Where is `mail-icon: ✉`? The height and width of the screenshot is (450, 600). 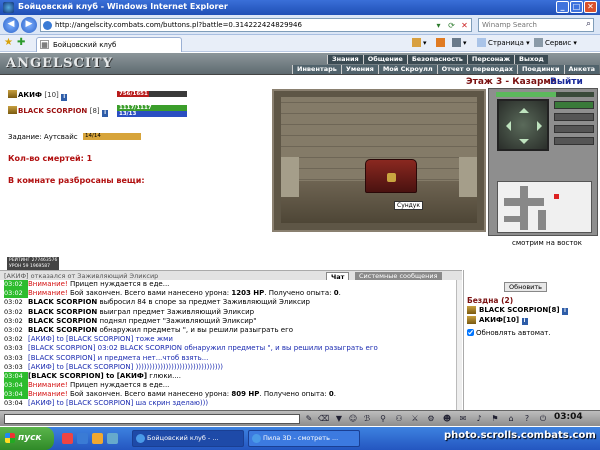 mail-icon: ✉ is located at coordinates (463, 419).